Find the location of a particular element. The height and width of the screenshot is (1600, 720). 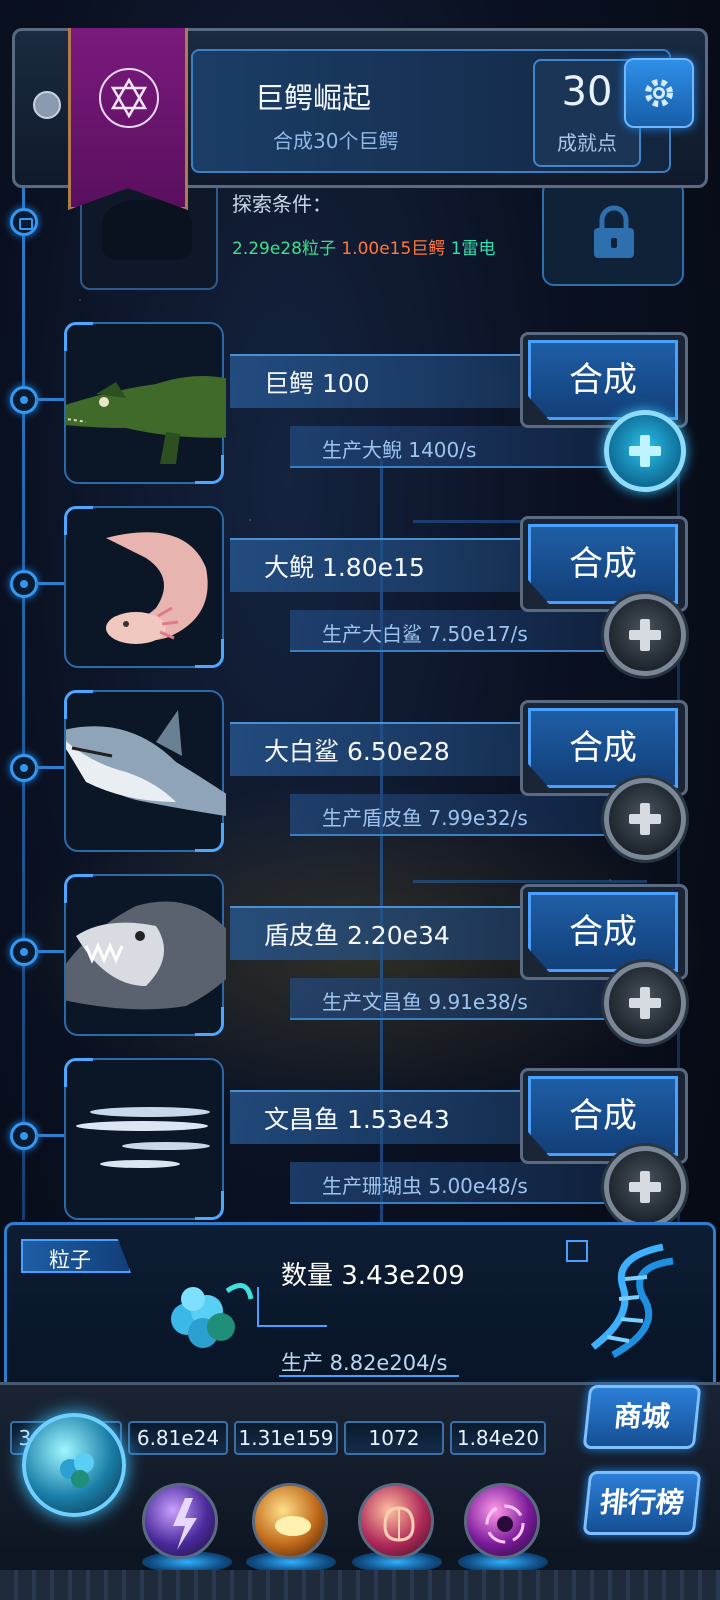

creature-row: 盾皮鱼 2.20e34 生产文昌鱼 9.91e38/s 合成 is located at coordinates (360, 957).